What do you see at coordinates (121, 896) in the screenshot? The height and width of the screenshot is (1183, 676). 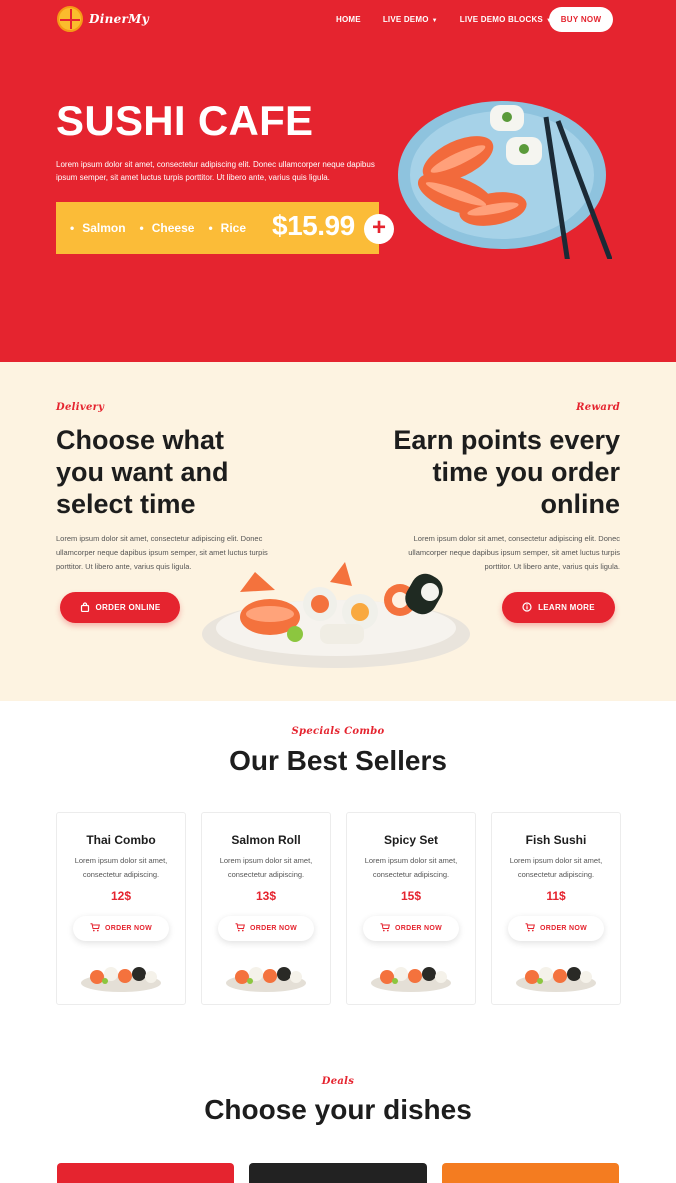 I see `product-price: 12$` at bounding box center [121, 896].